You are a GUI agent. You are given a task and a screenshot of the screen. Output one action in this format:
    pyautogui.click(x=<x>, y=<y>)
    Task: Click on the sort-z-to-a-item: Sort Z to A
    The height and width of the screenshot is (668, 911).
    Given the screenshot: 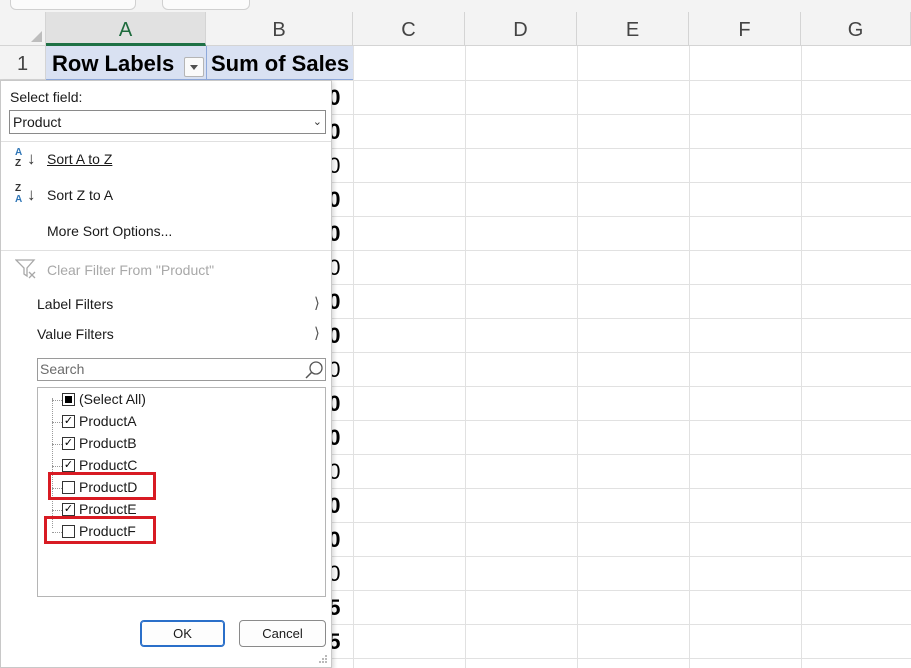 What is the action you would take?
    pyautogui.click(x=80, y=195)
    